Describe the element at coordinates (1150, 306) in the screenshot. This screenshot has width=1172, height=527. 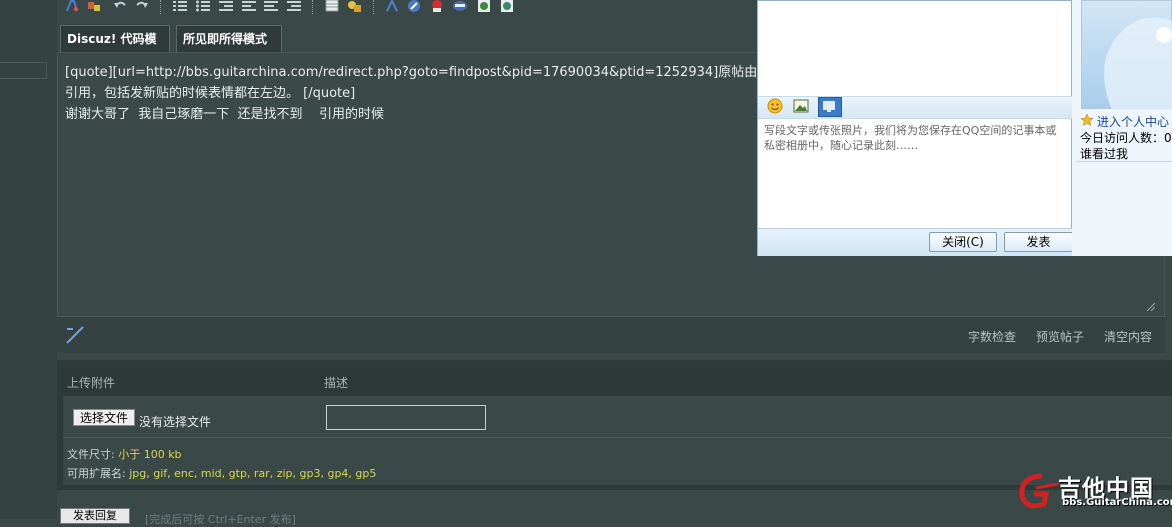
I see `resize-grip-icon` at that location.